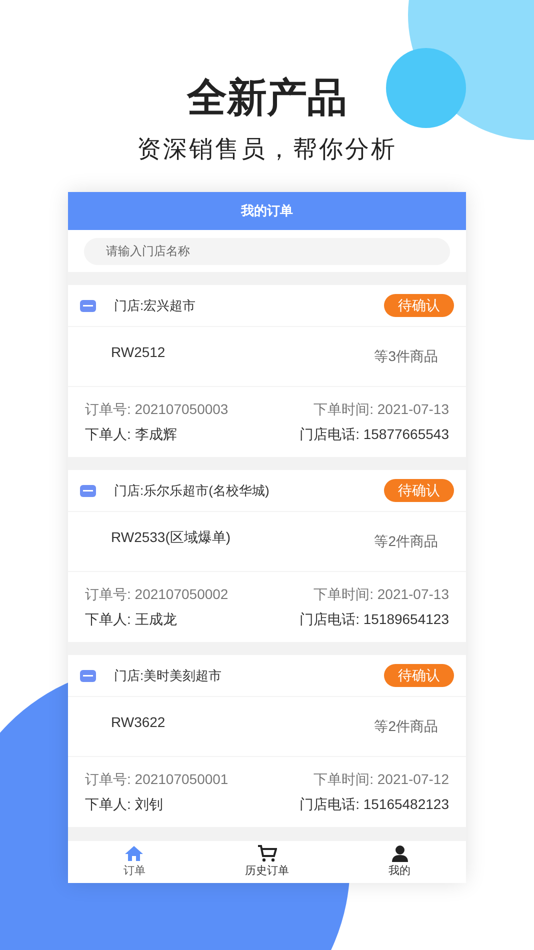  Describe the element at coordinates (134, 853) in the screenshot. I see `home-icon` at that location.